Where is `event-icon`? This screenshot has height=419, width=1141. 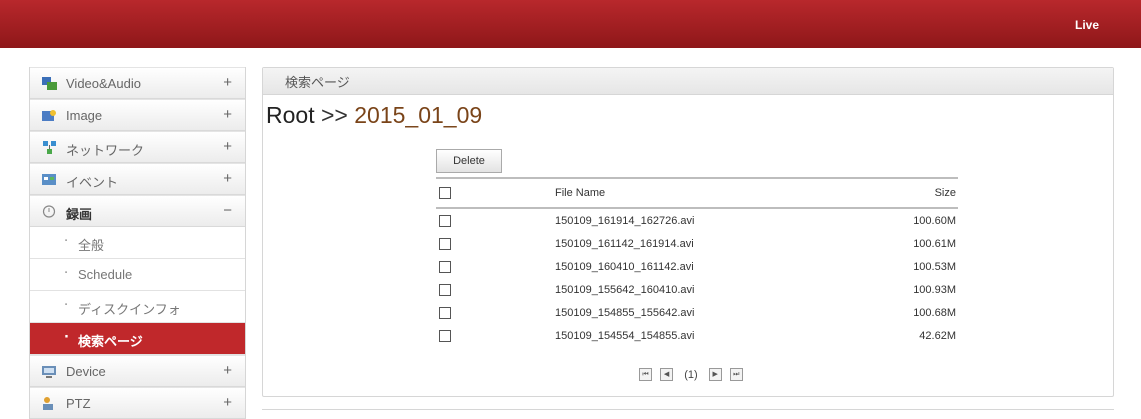 event-icon is located at coordinates (49, 179).